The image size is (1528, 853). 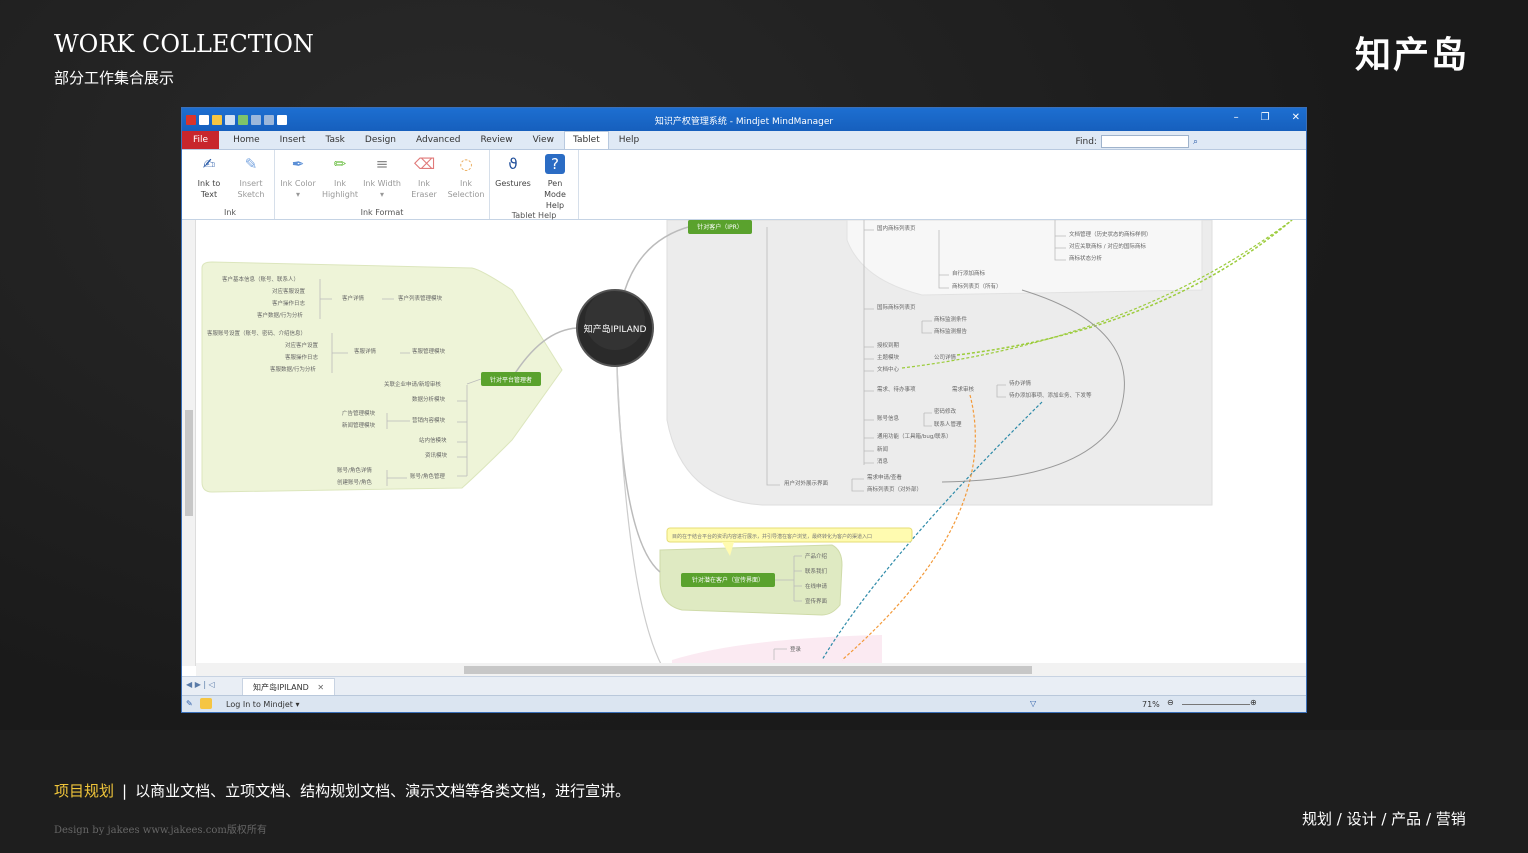 I want to click on vertical-scroll-thumb, so click(x=189, y=463).